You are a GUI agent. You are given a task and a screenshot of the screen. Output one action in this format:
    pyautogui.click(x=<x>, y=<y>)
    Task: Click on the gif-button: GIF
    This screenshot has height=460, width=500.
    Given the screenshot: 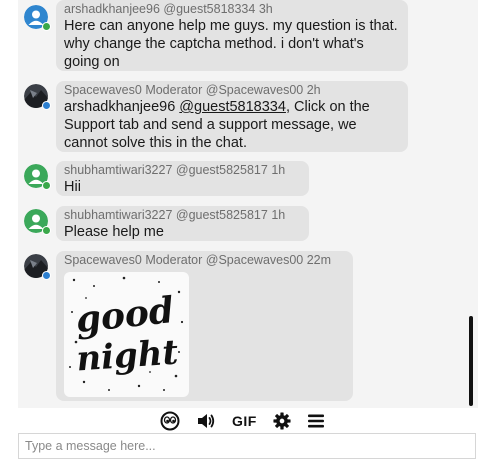 What is the action you would take?
    pyautogui.click(x=244, y=421)
    